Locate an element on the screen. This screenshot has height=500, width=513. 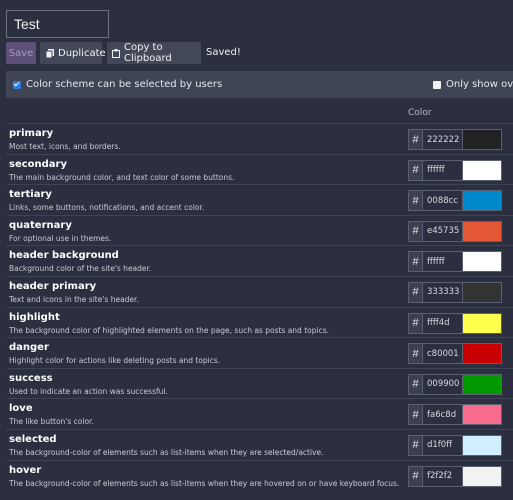
copy-to-clipboard-button: Copy to Clipboard is located at coordinates (154, 53).